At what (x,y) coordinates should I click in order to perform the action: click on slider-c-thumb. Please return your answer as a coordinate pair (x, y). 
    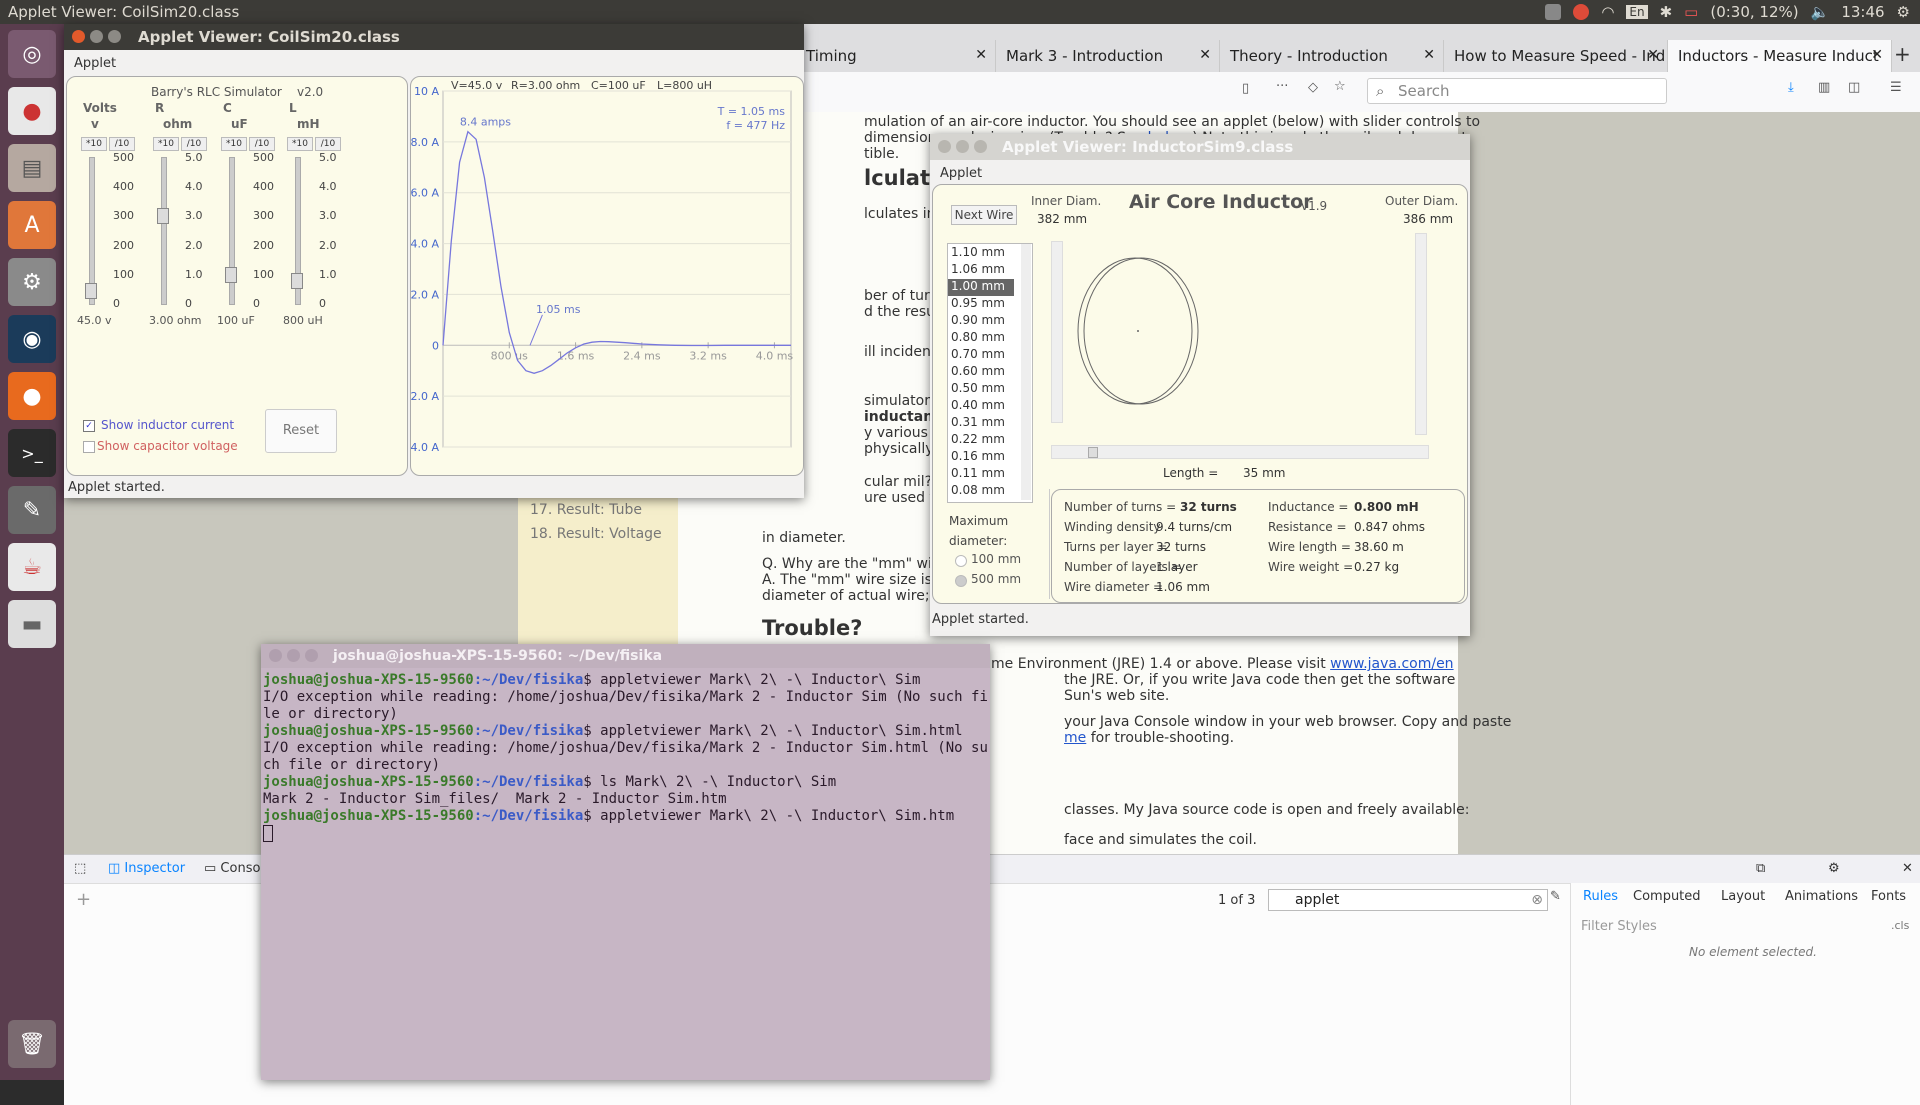
    Looking at the image, I should click on (231, 274).